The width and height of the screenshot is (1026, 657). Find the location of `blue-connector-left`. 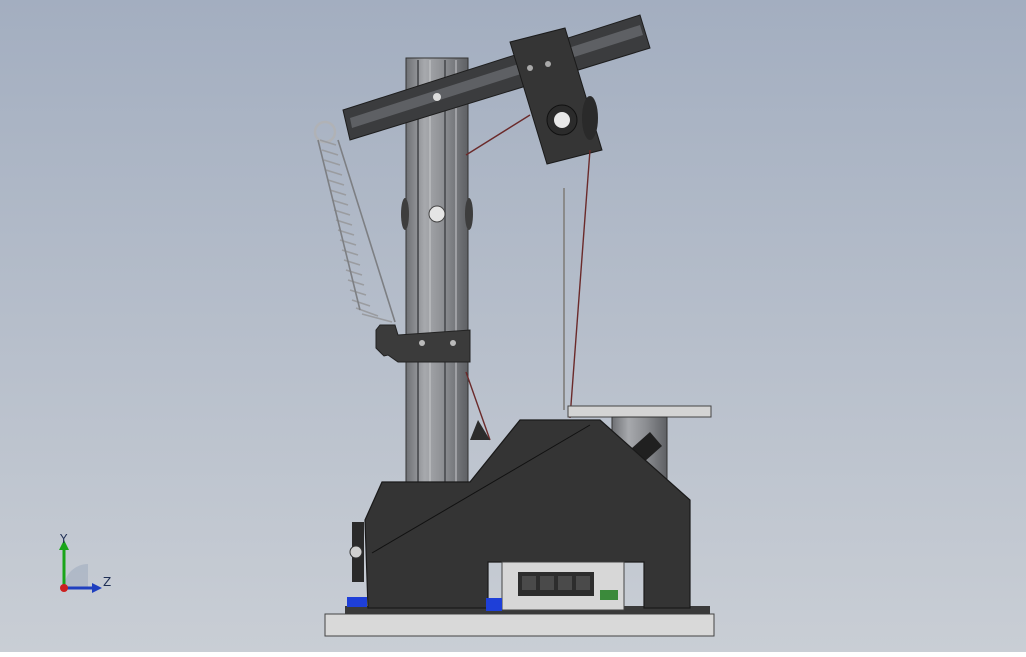

blue-connector-left is located at coordinates (357, 602).